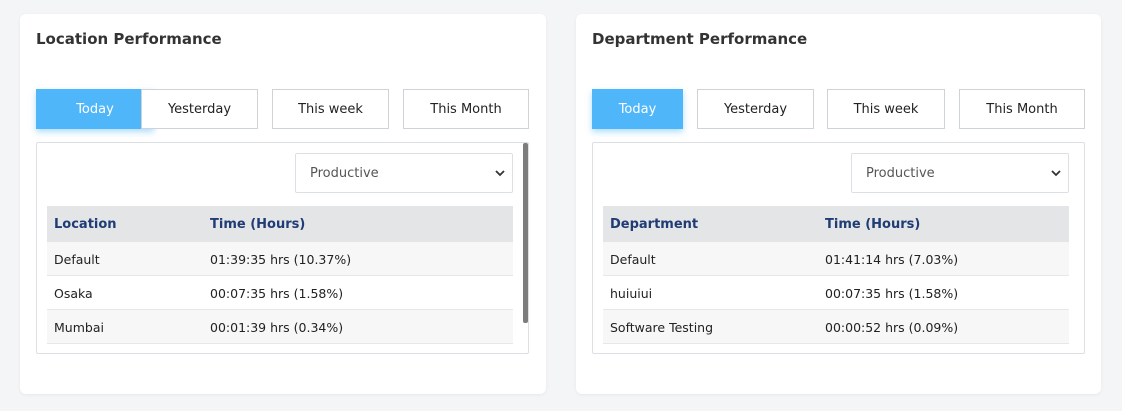 The height and width of the screenshot is (411, 1122). Describe the element at coordinates (525, 233) in the screenshot. I see `panel-scrollbar` at that location.